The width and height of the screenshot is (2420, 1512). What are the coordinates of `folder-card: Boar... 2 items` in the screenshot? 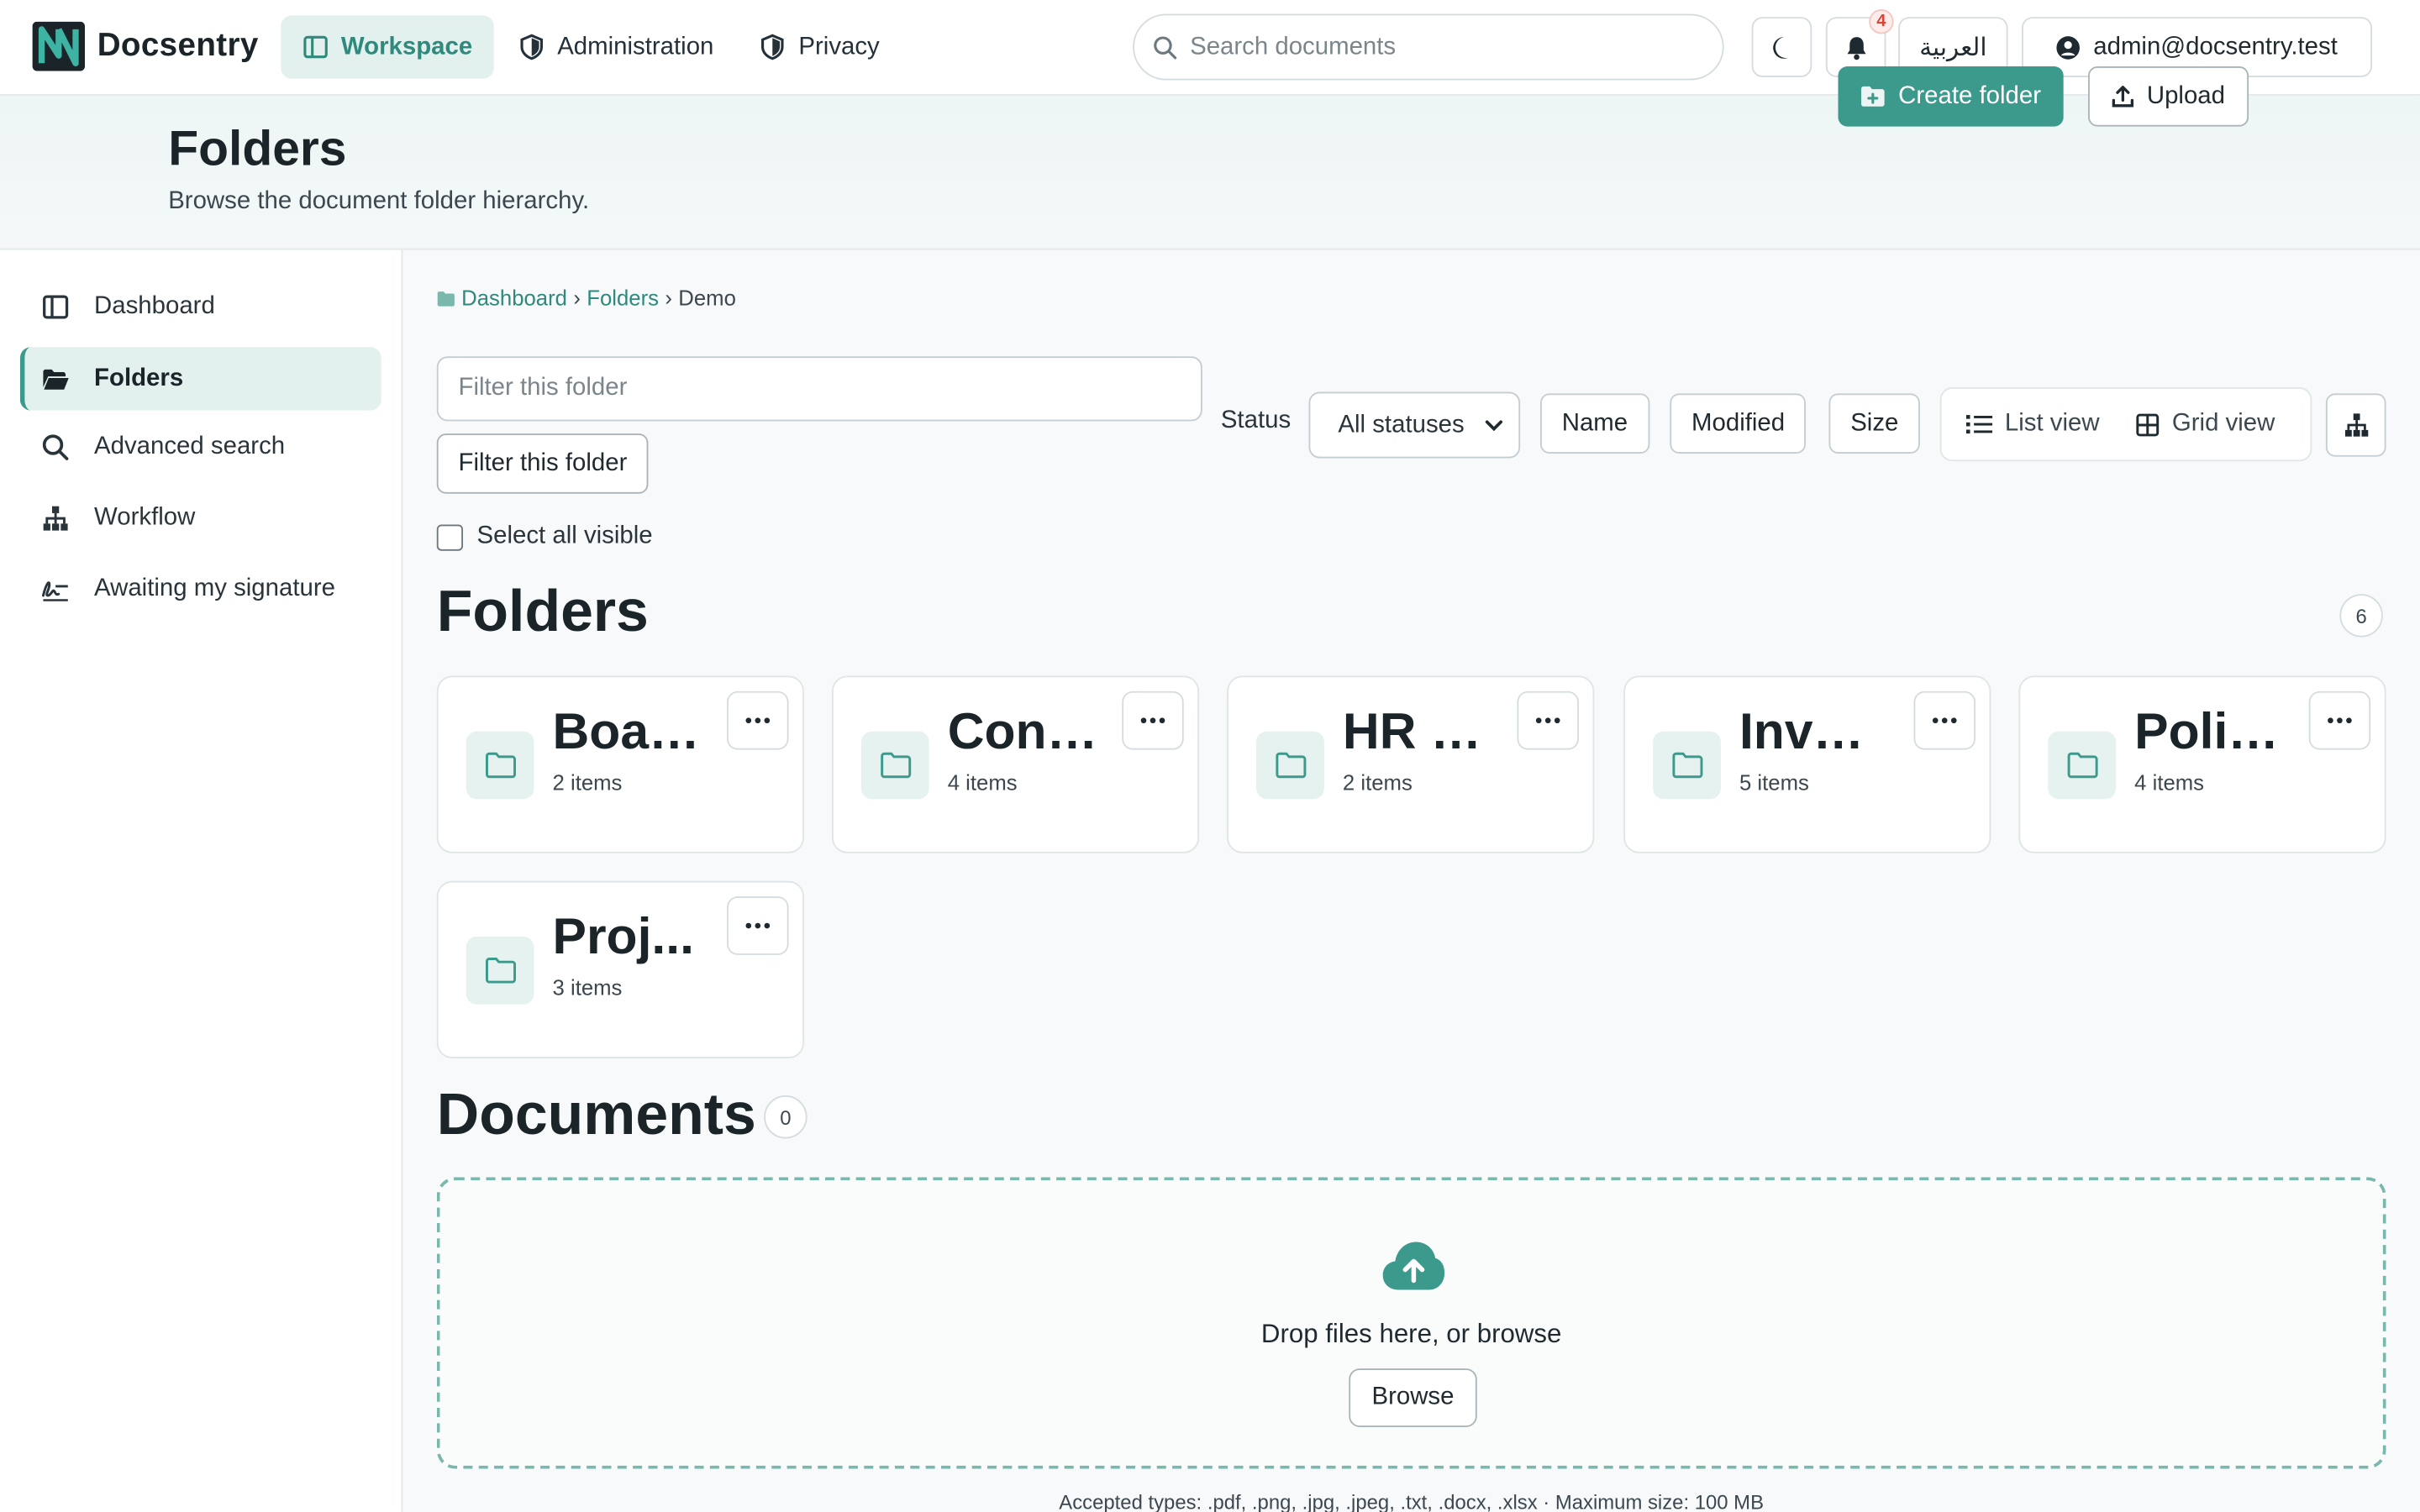 It's located at (620, 764).